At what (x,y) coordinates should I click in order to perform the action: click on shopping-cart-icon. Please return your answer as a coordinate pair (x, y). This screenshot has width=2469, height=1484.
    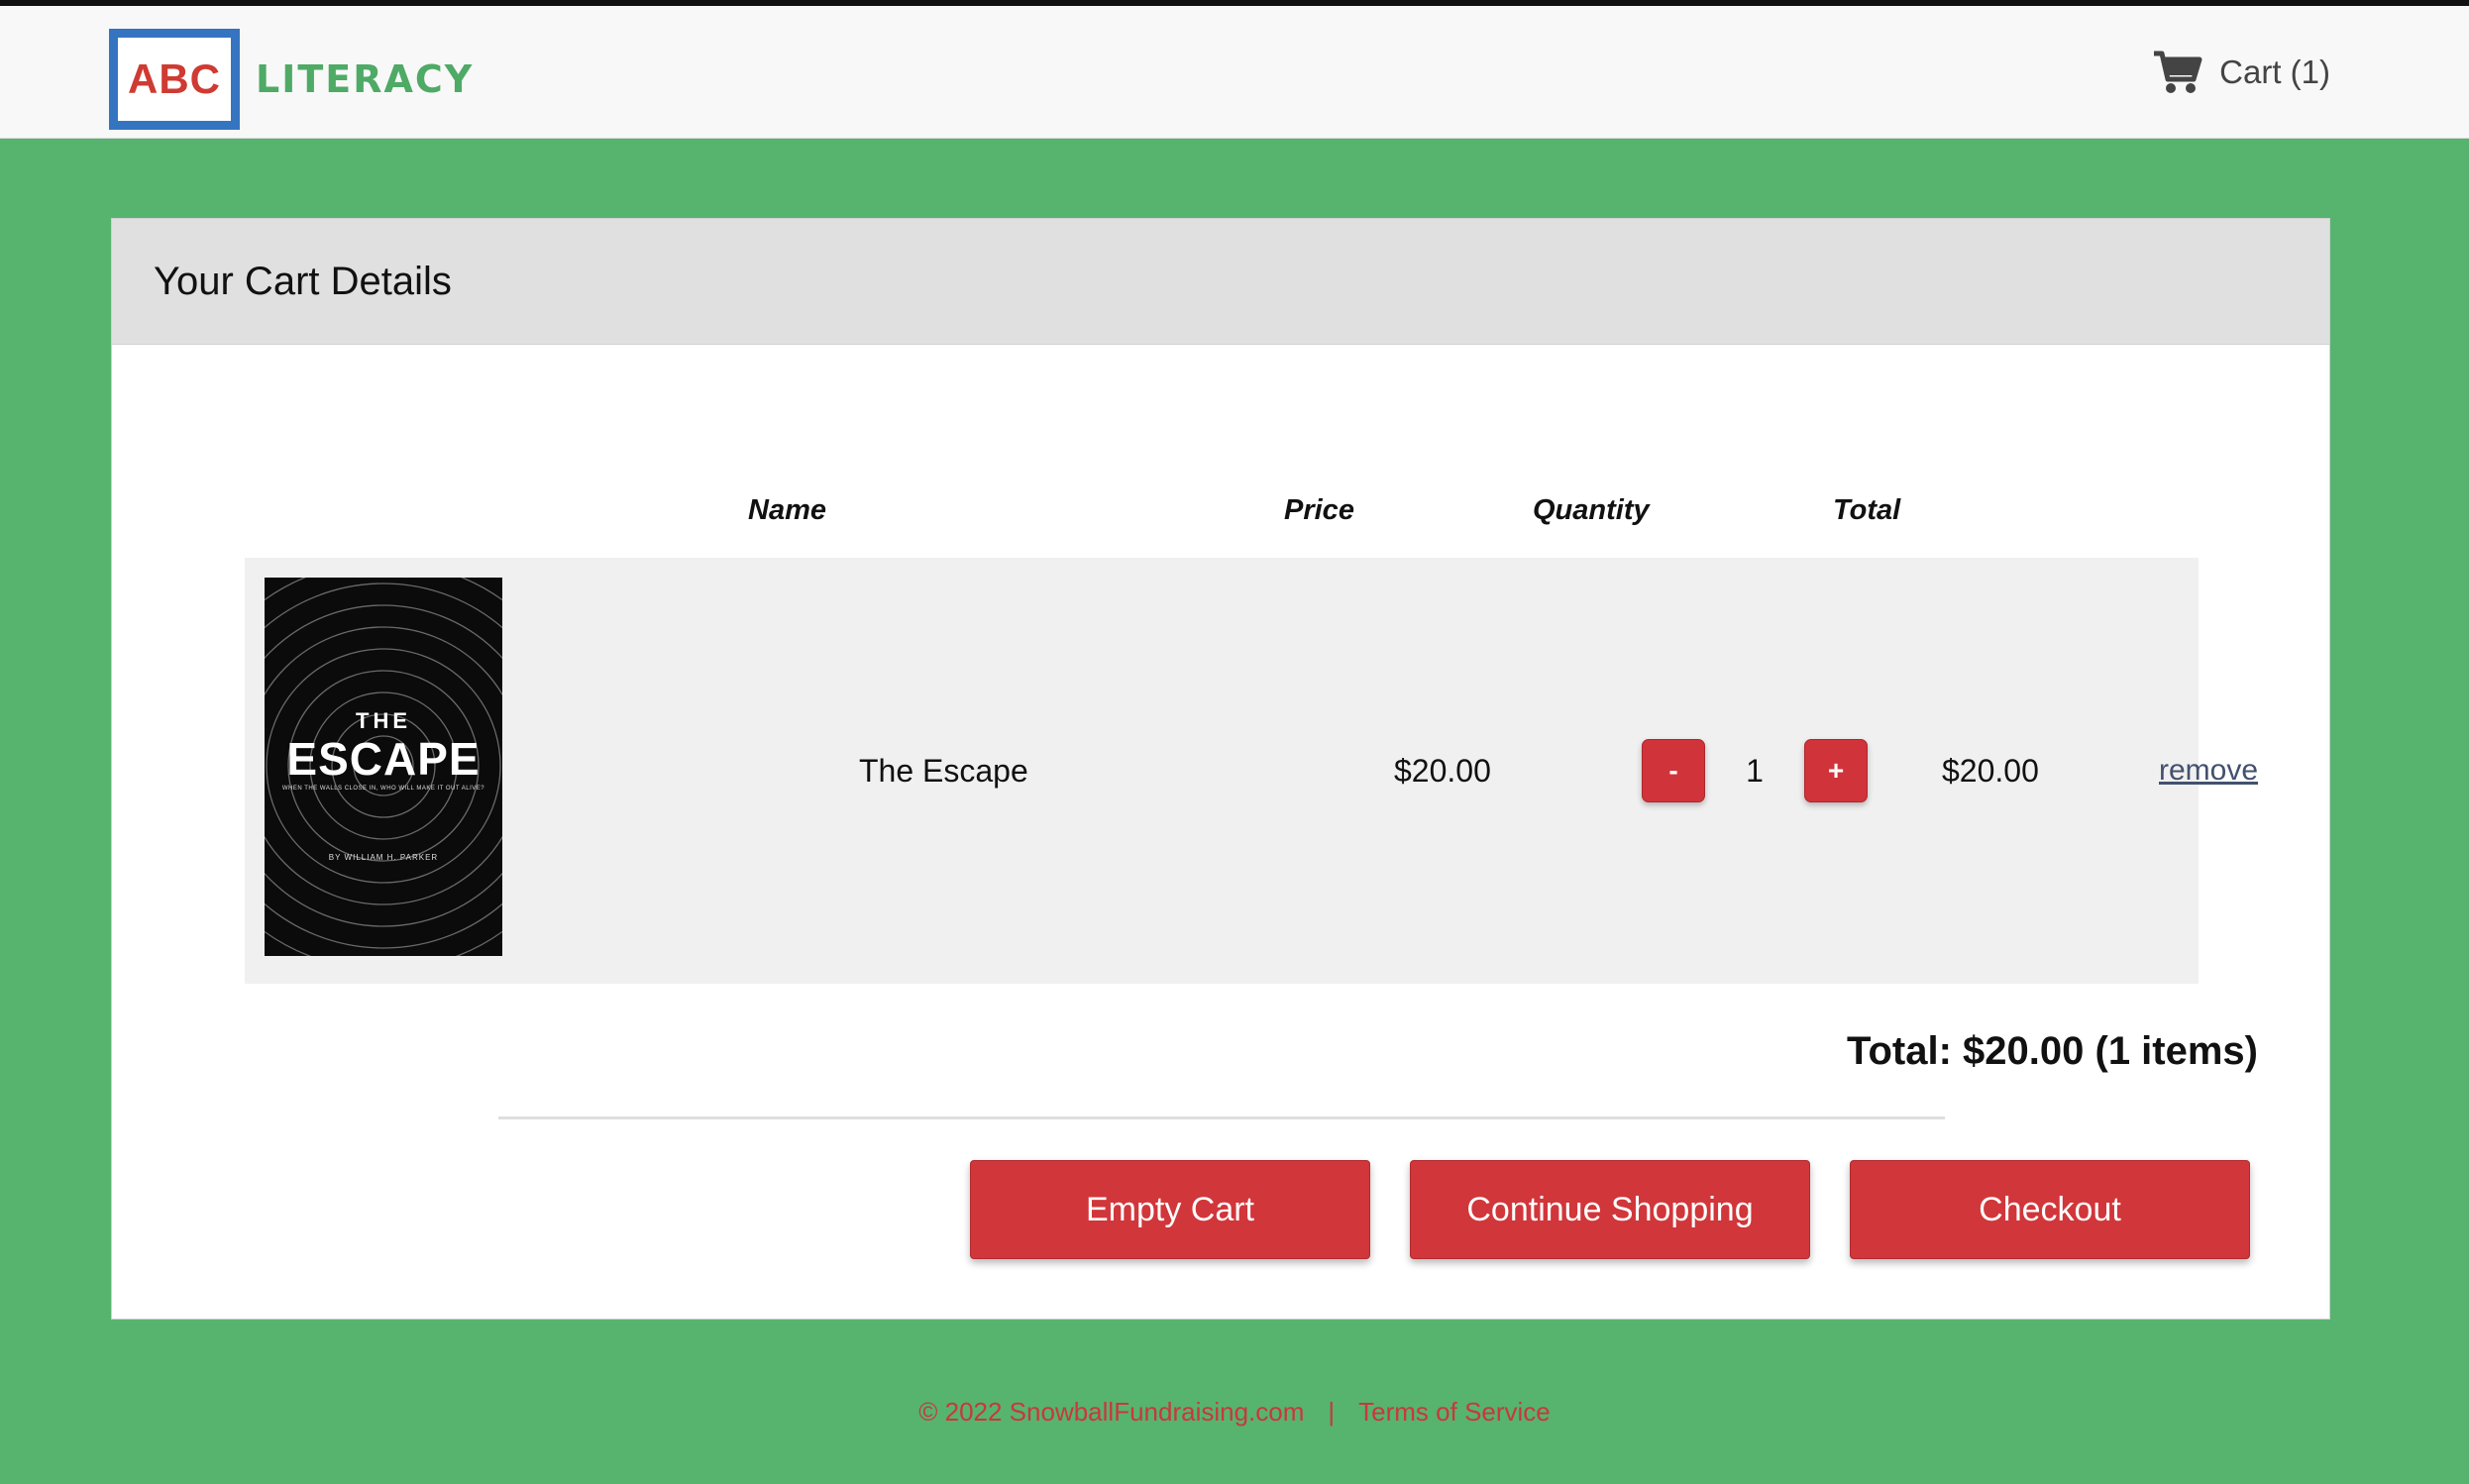
    Looking at the image, I should click on (2178, 72).